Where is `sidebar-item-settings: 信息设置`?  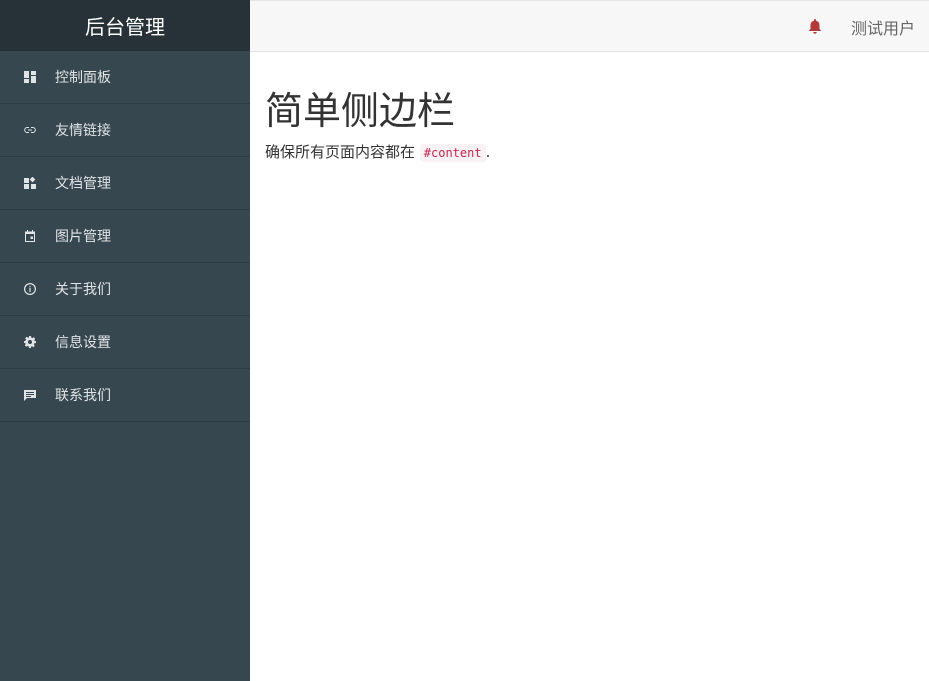
sidebar-item-settings: 信息设置 is located at coordinates (125, 342).